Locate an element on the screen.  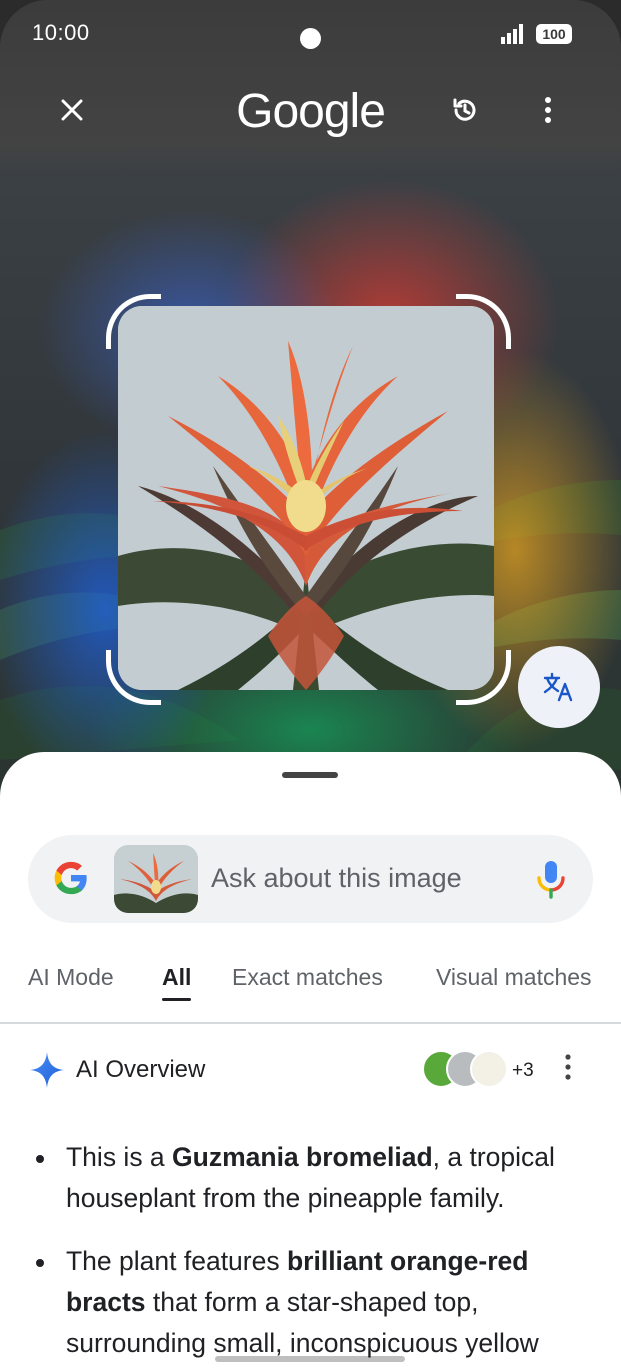
ai-sparkle-icon is located at coordinates (47, 1070).